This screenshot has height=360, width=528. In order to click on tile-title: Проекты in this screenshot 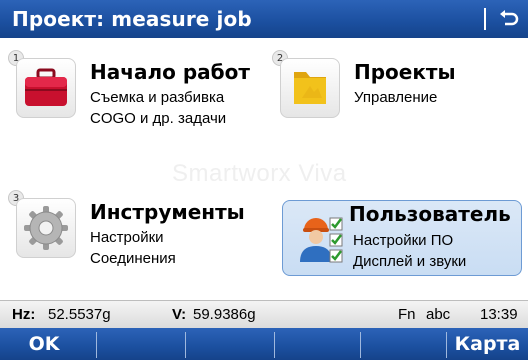, I will do `click(405, 72)`.